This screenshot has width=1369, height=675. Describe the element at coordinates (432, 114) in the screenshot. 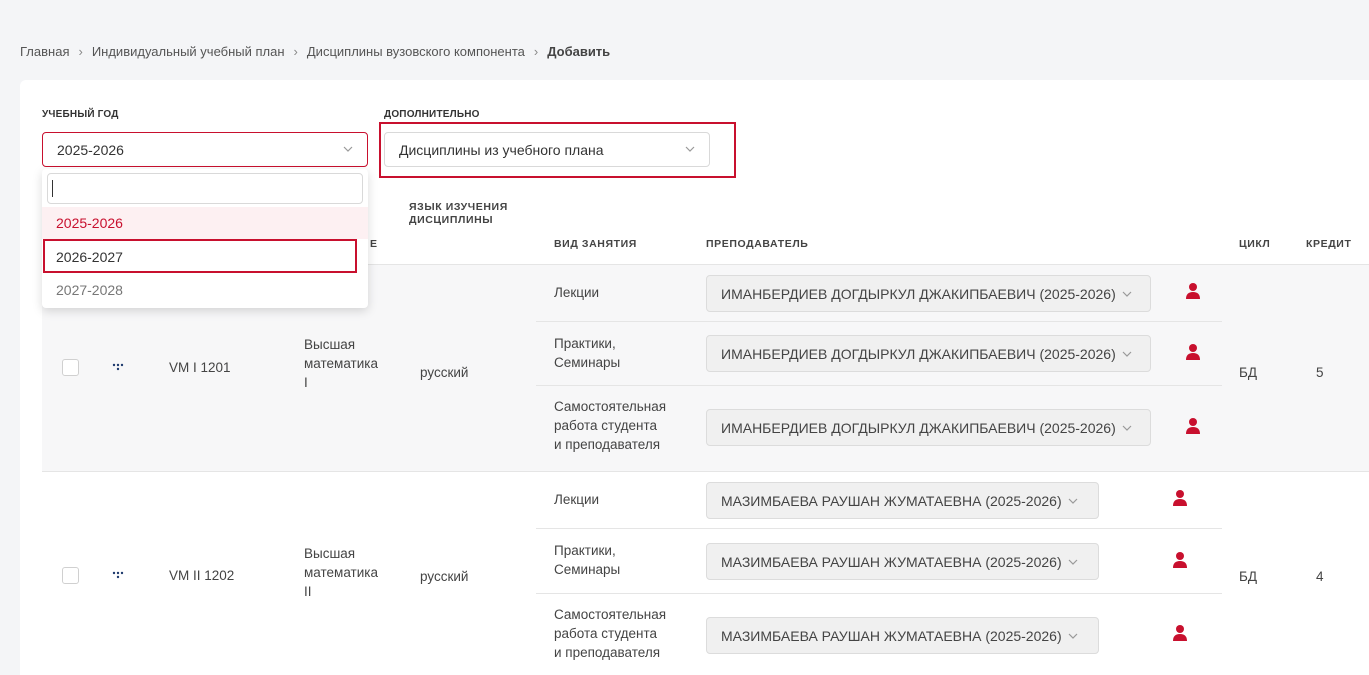

I see `extra-label: ДОПОЛНИТЕЛЬНО` at that location.